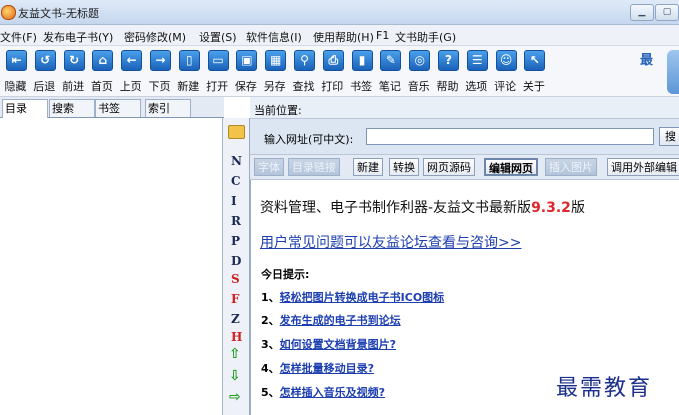 This screenshot has height=415, width=679. What do you see at coordinates (642, 12) in the screenshot?
I see `minimize-button: ▁` at bounding box center [642, 12].